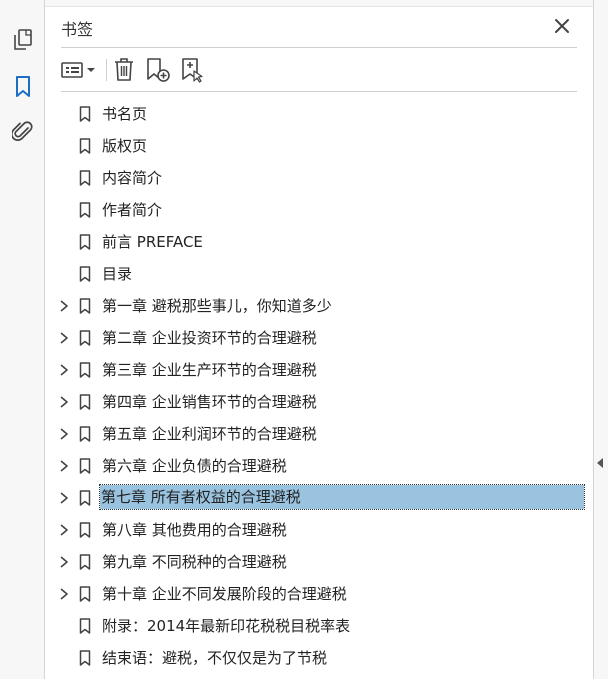 The image size is (608, 679). What do you see at coordinates (600, 339) in the screenshot?
I see `panel-resize-edge` at bounding box center [600, 339].